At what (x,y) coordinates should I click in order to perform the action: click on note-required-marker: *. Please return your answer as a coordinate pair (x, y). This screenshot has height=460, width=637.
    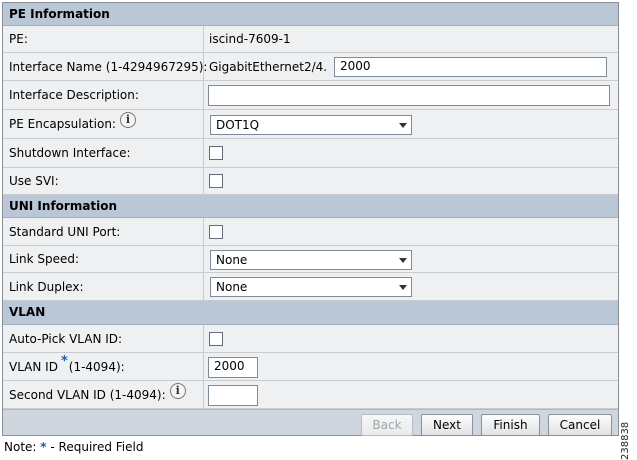
    Looking at the image, I should click on (43, 447).